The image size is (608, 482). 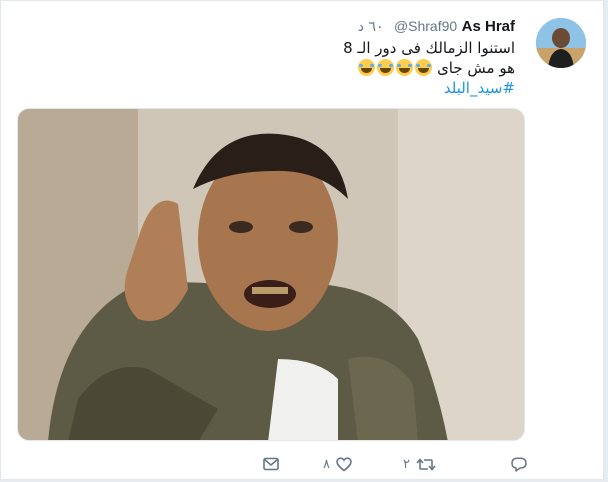 I want to click on reply-button, so click(x=516, y=464).